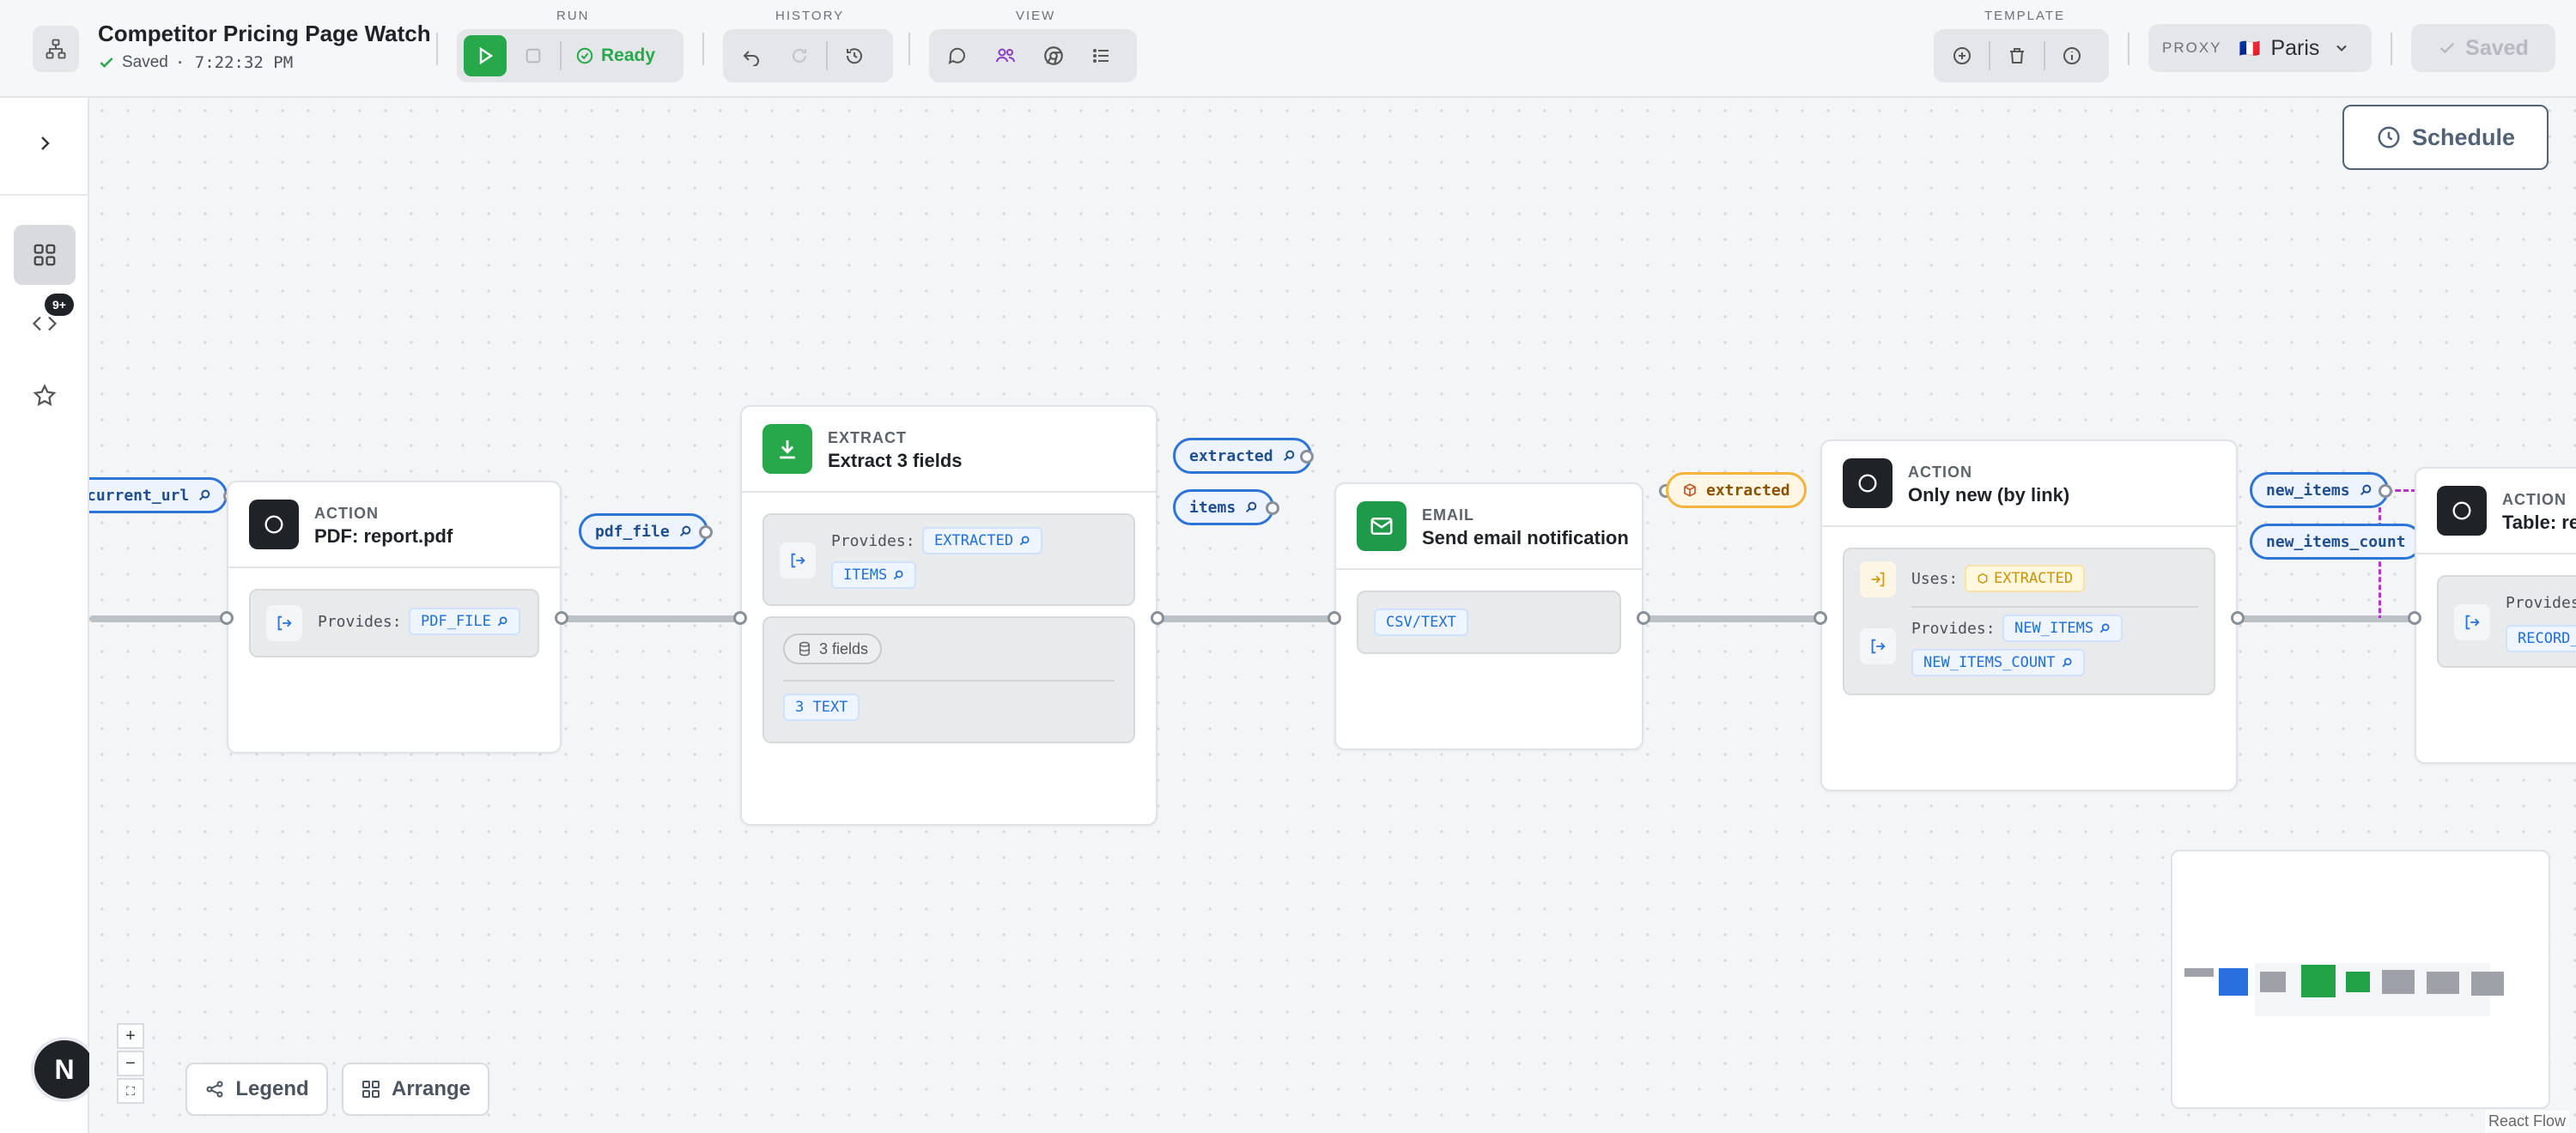  Describe the element at coordinates (130, 1091) in the screenshot. I see `fit-view-button: ⛶` at that location.